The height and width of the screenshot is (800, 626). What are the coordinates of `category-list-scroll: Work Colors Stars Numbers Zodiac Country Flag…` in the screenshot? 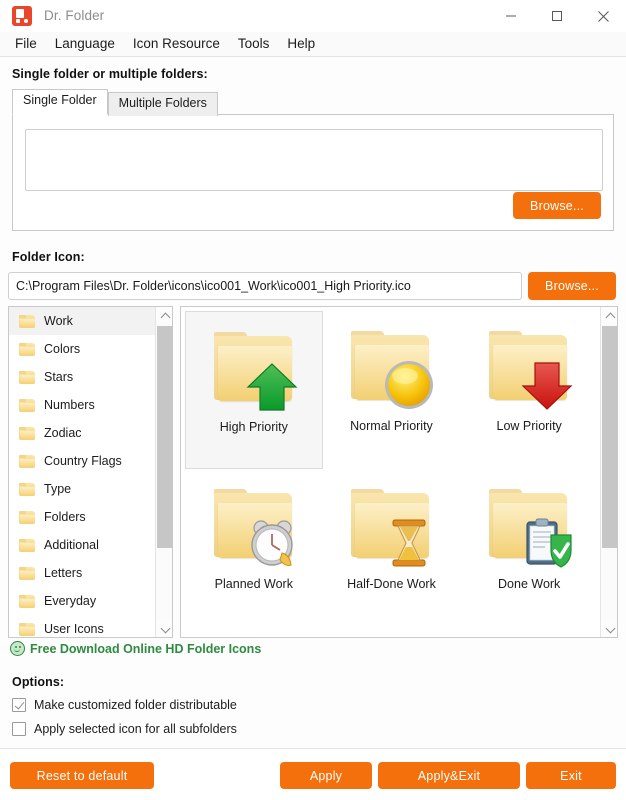 It's located at (82, 472).